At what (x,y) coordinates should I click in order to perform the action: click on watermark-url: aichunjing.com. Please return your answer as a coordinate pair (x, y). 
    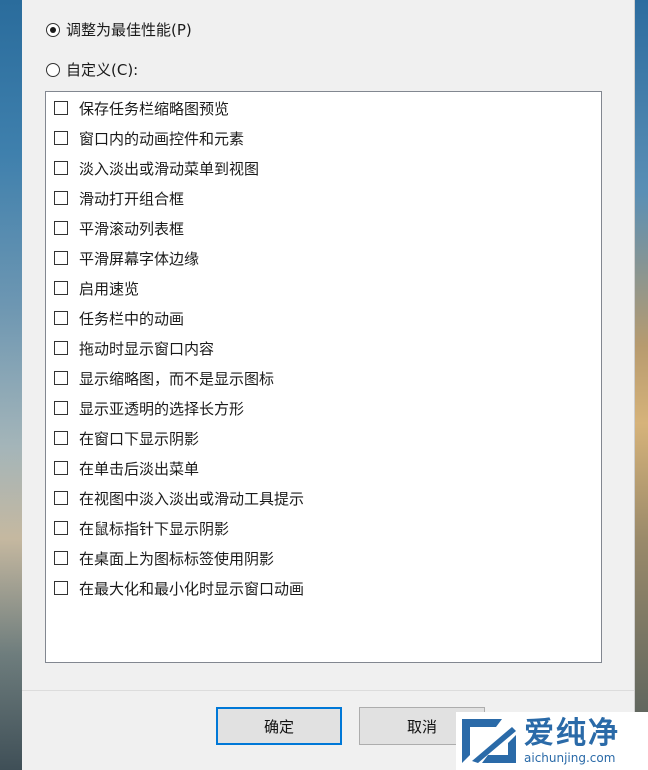
    Looking at the image, I should click on (570, 758).